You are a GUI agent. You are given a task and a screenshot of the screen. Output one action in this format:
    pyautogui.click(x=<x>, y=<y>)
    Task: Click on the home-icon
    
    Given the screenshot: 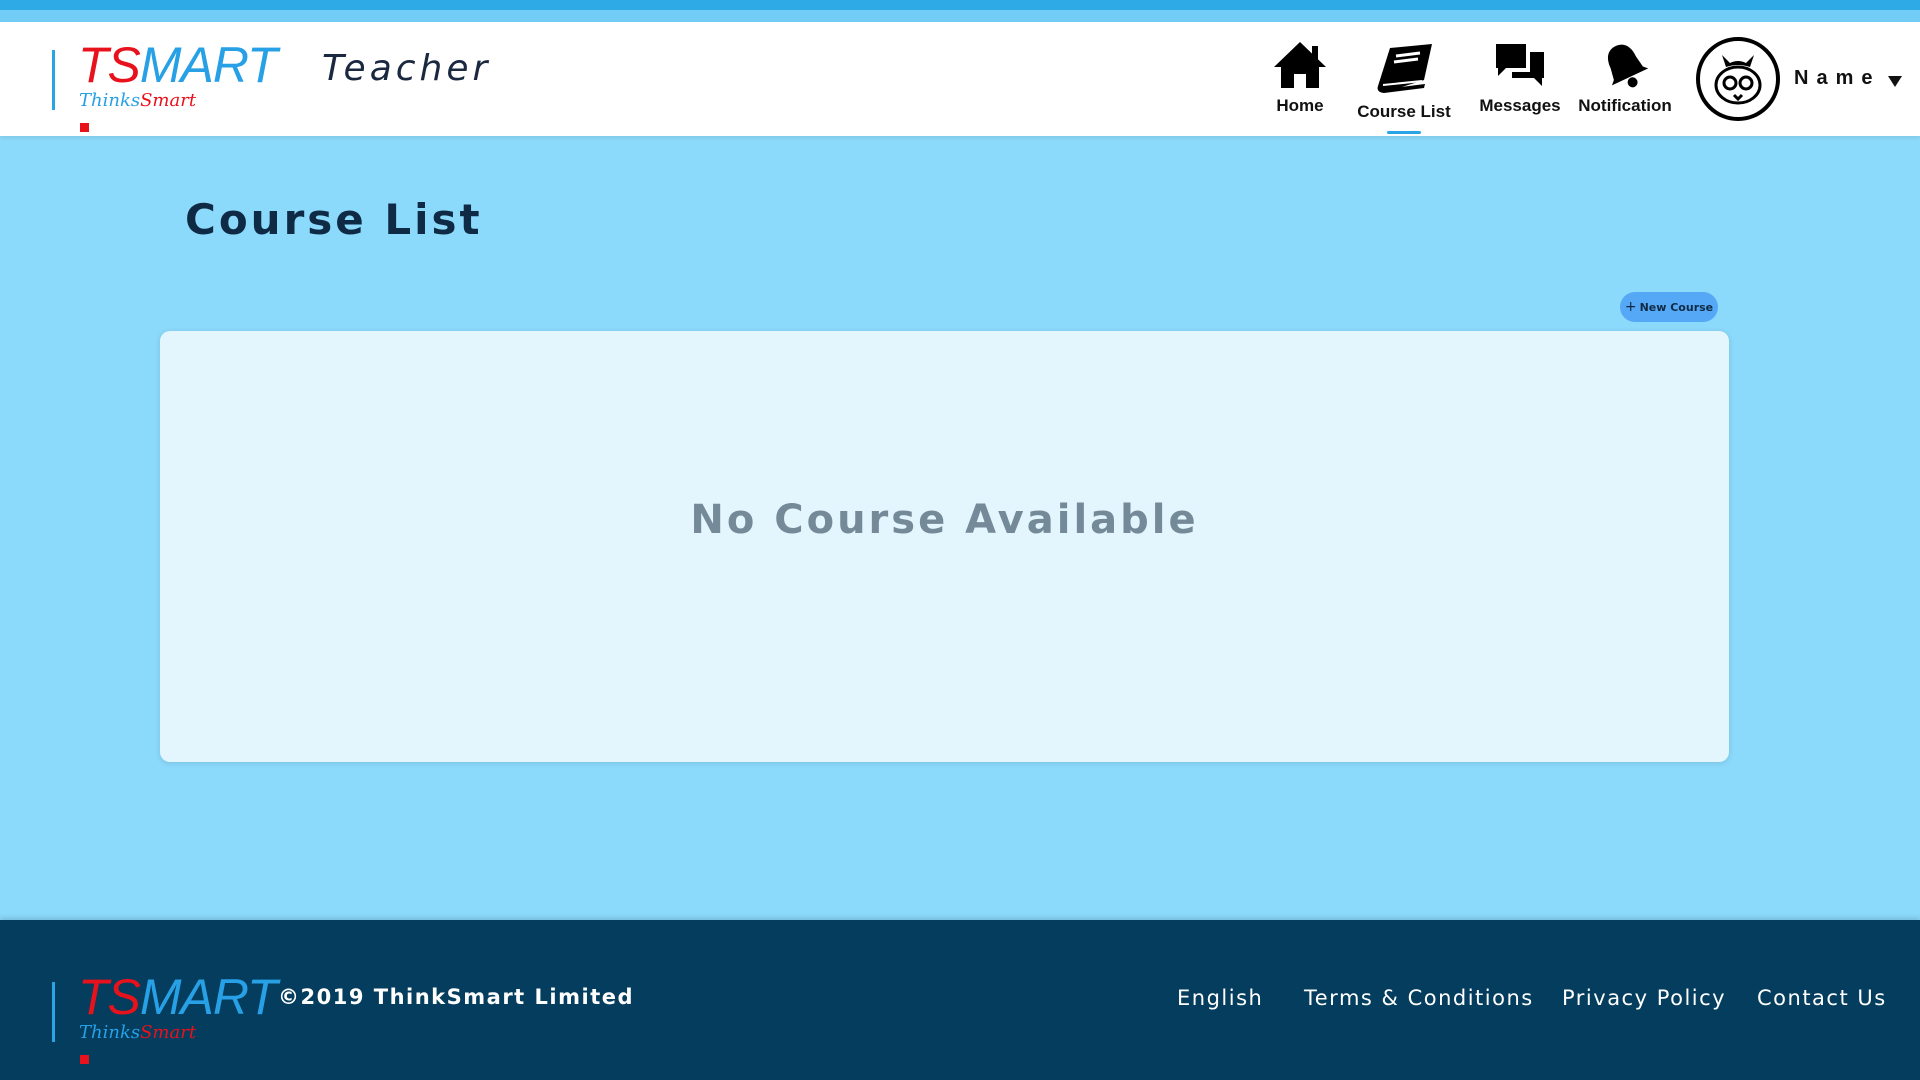 What is the action you would take?
    pyautogui.click(x=1300, y=65)
    